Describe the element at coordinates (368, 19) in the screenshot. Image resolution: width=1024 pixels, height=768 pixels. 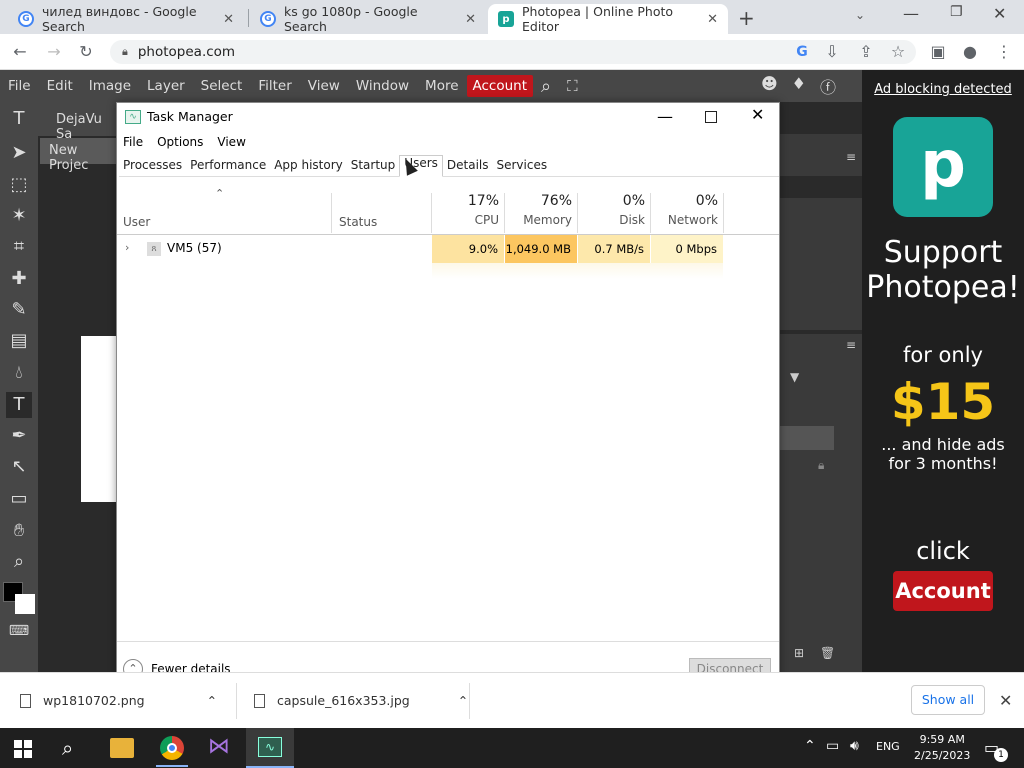
I see `browser-tab-2: G ks go 1080p - Google Search ✕` at that location.